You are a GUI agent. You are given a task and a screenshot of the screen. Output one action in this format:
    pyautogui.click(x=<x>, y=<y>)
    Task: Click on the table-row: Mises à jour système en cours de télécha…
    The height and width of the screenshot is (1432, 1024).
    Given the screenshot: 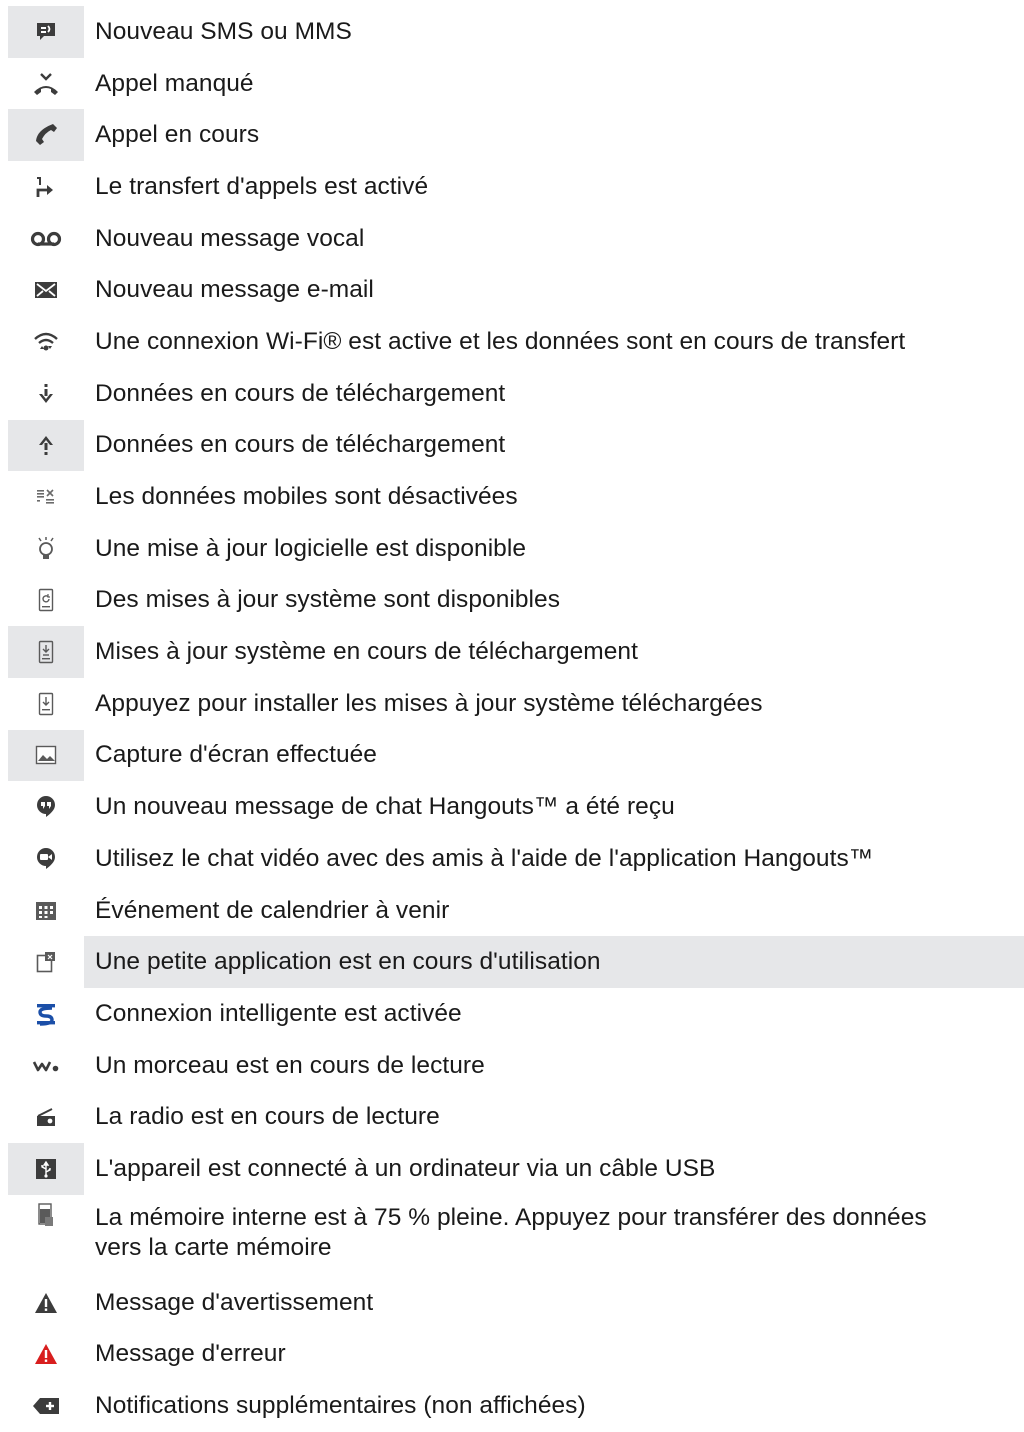 What is the action you would take?
    pyautogui.click(x=512, y=652)
    